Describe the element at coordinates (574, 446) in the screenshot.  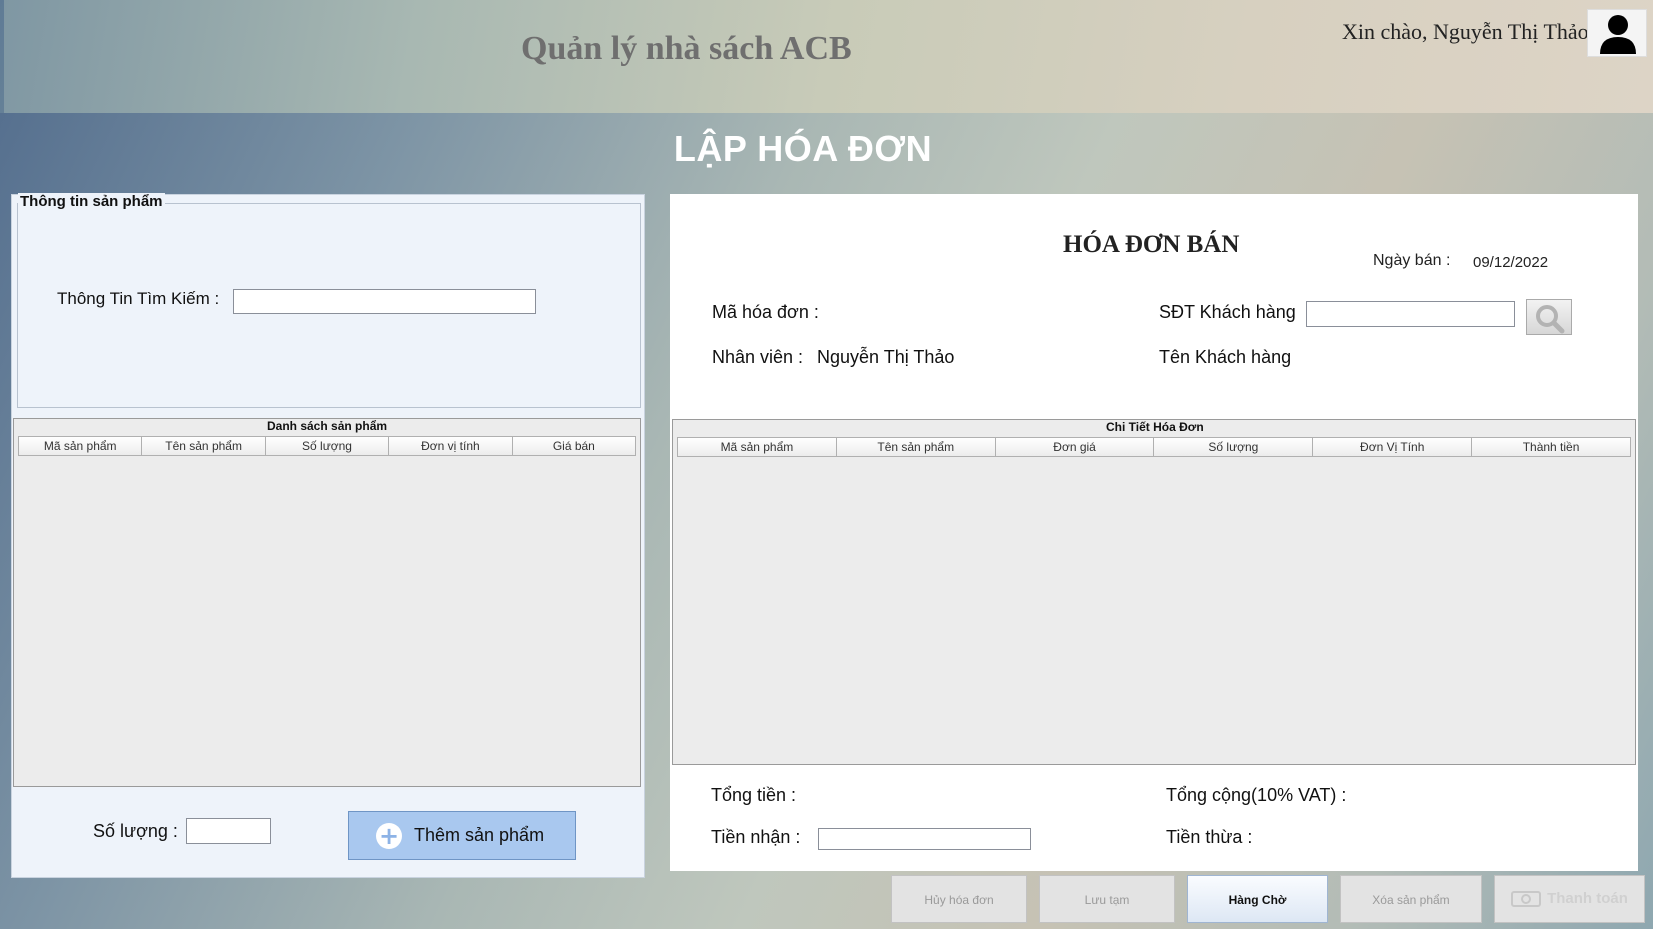
I see `col-price: Giá bán` at that location.